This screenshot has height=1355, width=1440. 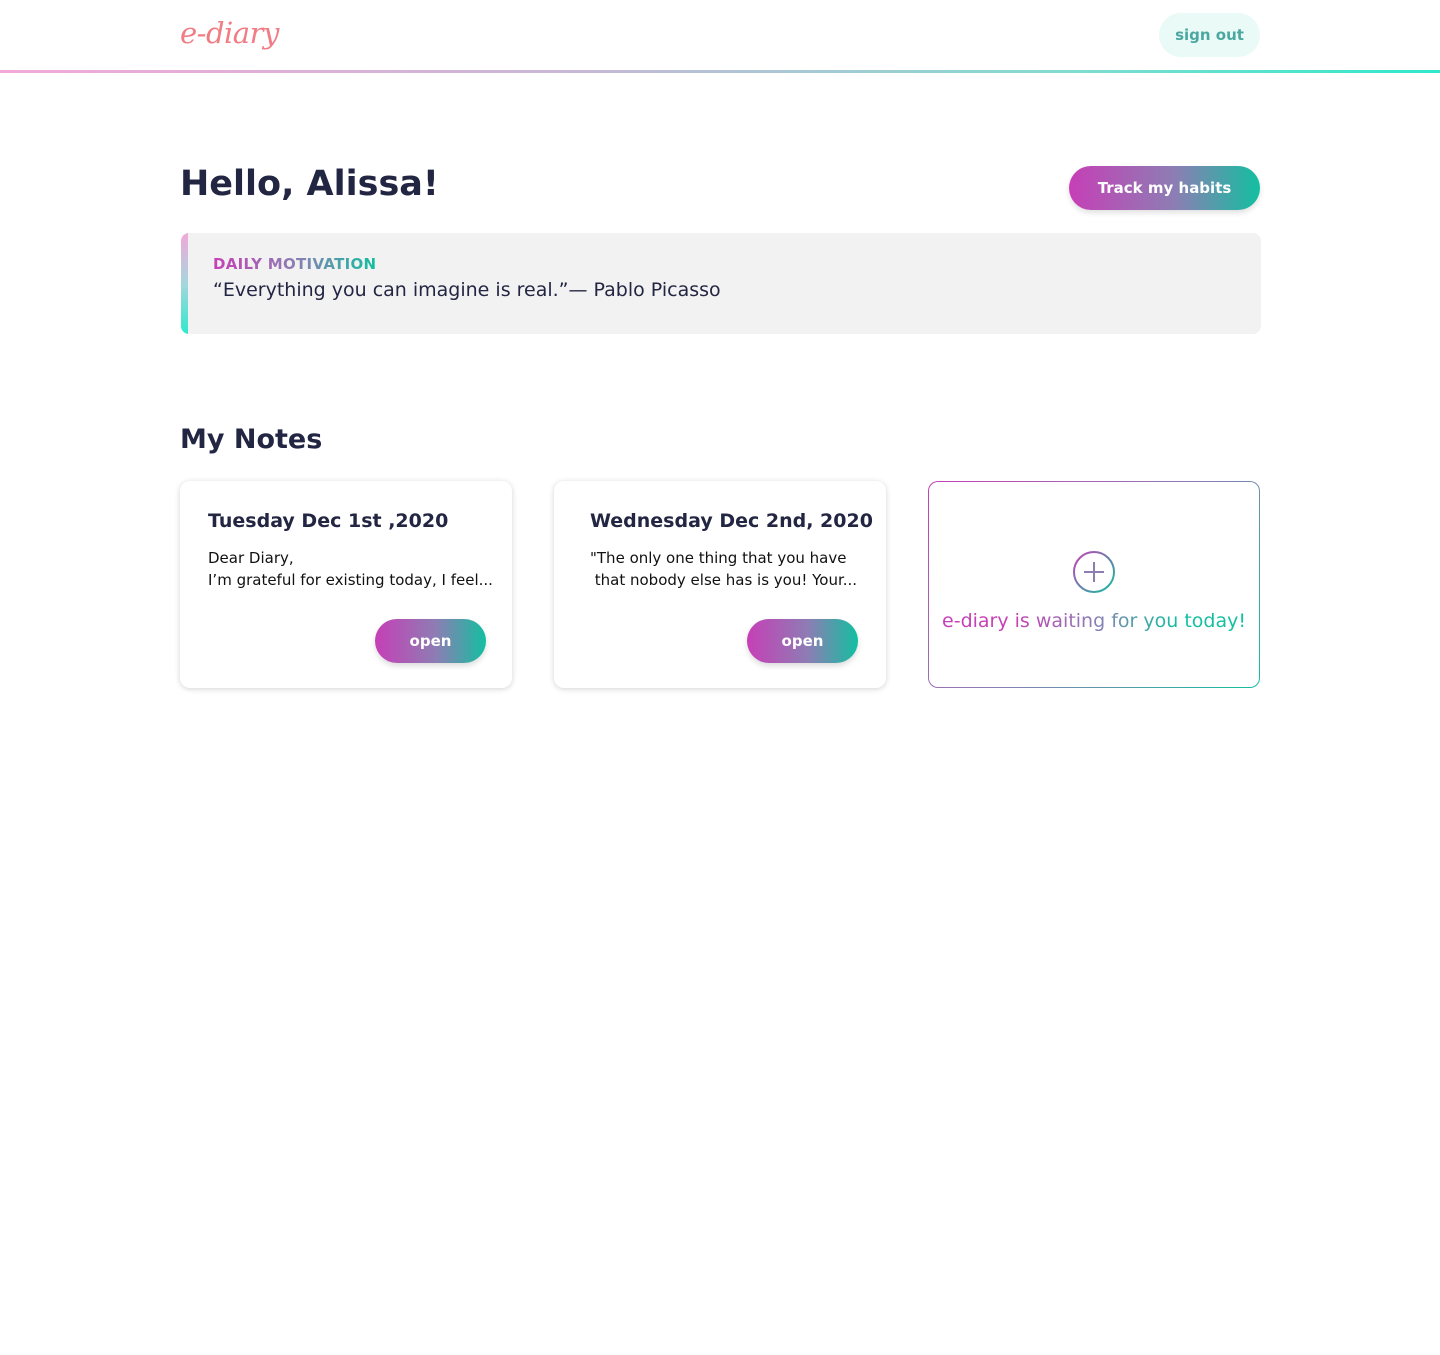 I want to click on new-note-card: e-diary is waiting for you today!, so click(x=1094, y=584).